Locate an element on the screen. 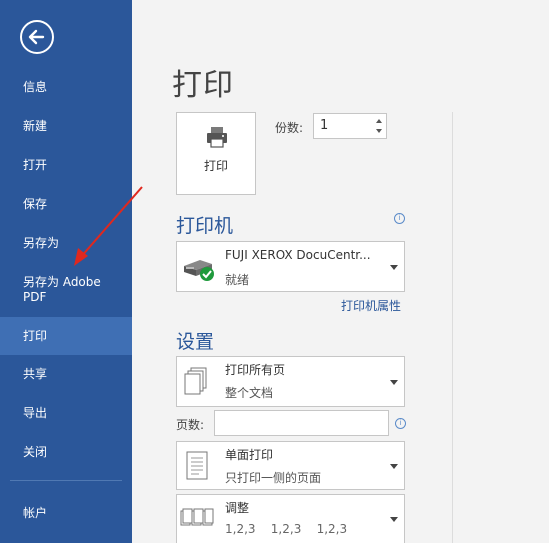  copies-stepper: 1 is located at coordinates (350, 126).